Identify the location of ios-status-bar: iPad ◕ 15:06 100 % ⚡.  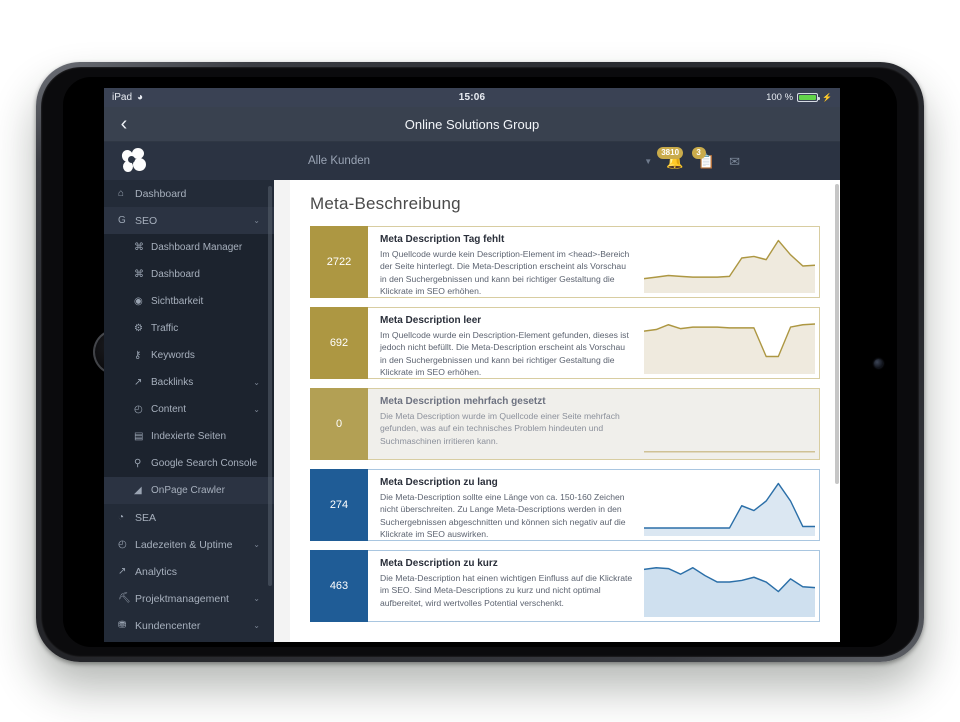
(472, 97).